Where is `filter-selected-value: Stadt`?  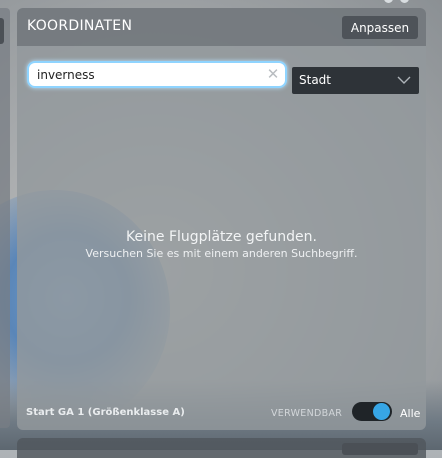
filter-selected-value: Stadt is located at coordinates (315, 80).